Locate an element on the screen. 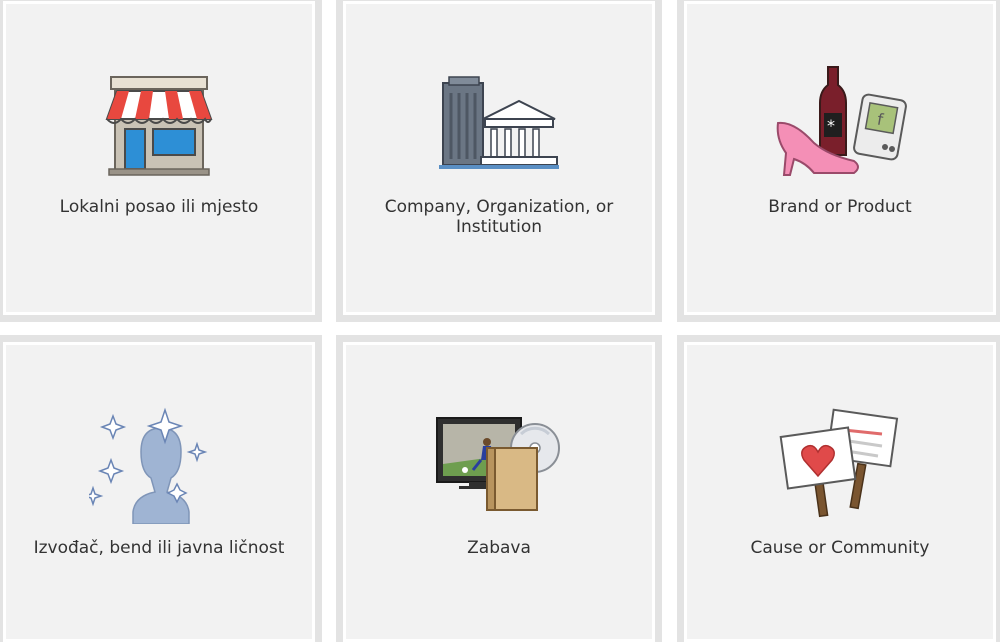  category-label: Lokalni posao ili mjesto is located at coordinates (159, 207).